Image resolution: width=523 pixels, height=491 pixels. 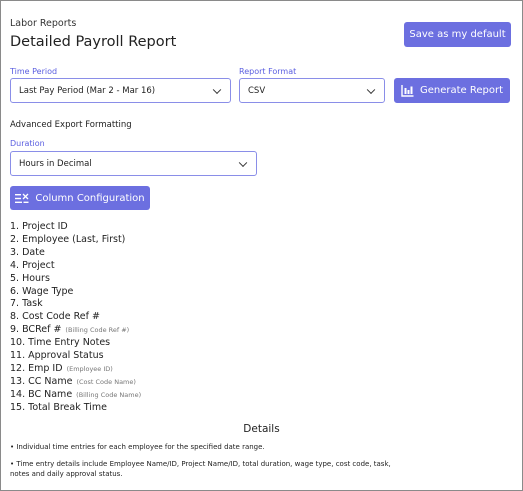 I want to click on list-item: 4. Project, so click(x=32, y=265).